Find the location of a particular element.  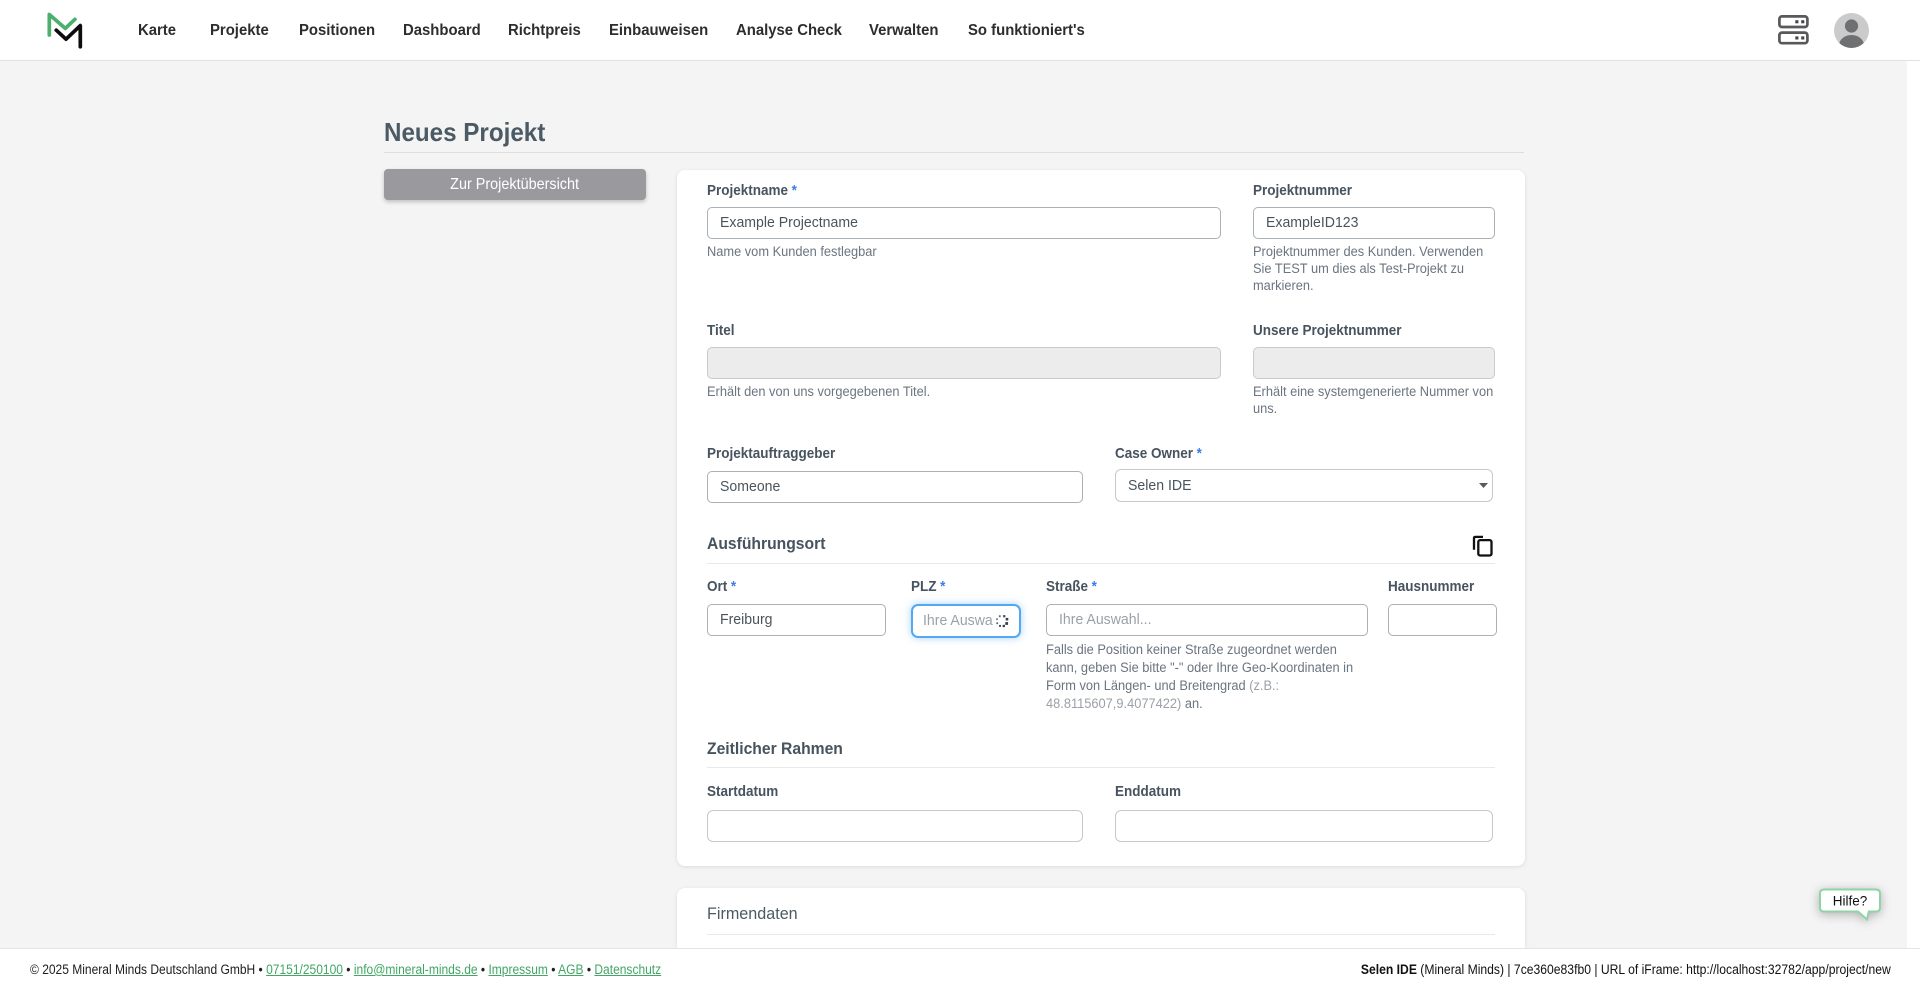

svg-text: Hilfe? is located at coordinates (1850, 901).